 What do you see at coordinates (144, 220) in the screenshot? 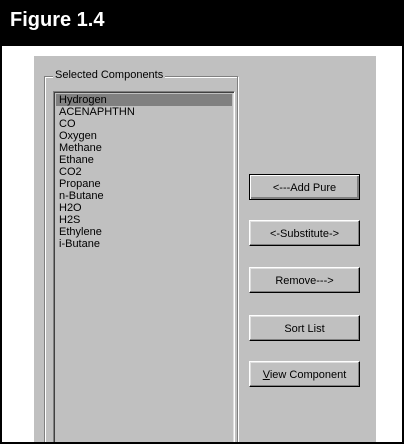
I see `component-list-item: H2S` at bounding box center [144, 220].